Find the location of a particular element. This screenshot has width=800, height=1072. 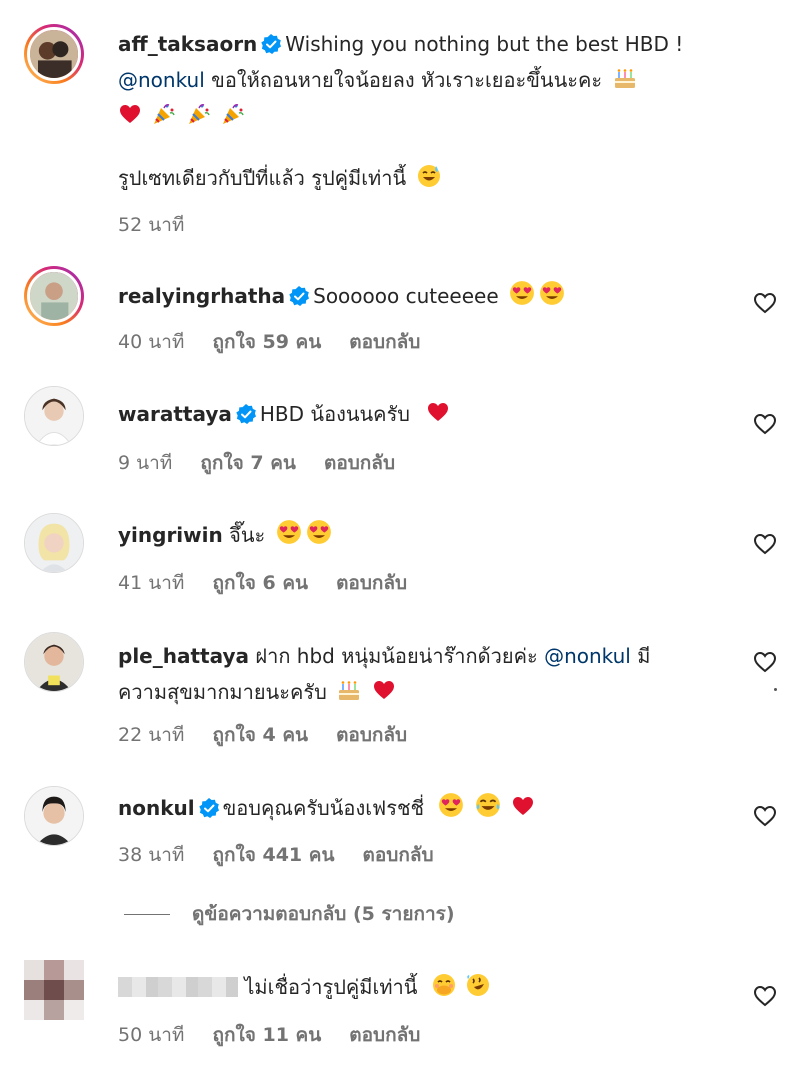

comment-text: ไม่เชื่อว่ารูปคู่มีเท่านี้ is located at coordinates (331, 987).